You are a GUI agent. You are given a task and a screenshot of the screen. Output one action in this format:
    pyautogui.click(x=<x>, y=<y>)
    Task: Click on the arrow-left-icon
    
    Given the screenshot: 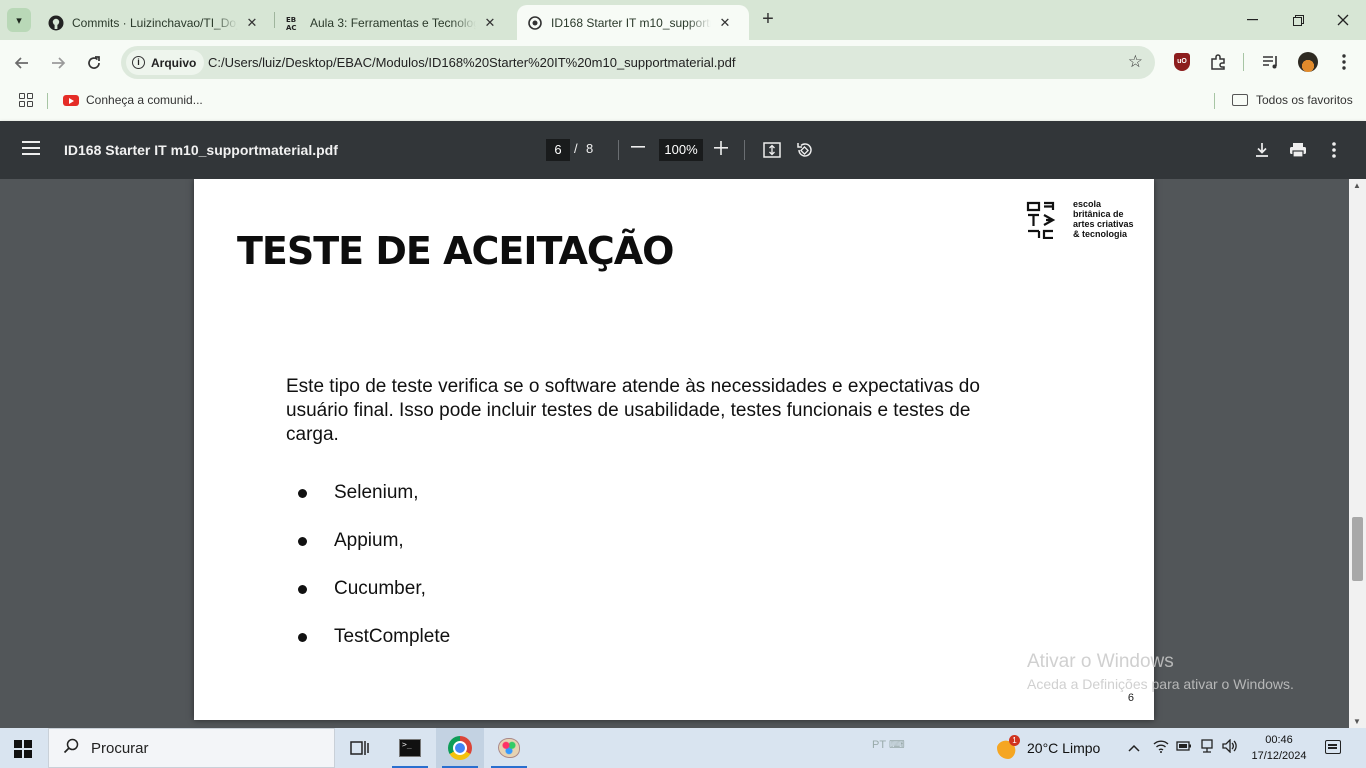 What is the action you would take?
    pyautogui.click(x=21, y=63)
    